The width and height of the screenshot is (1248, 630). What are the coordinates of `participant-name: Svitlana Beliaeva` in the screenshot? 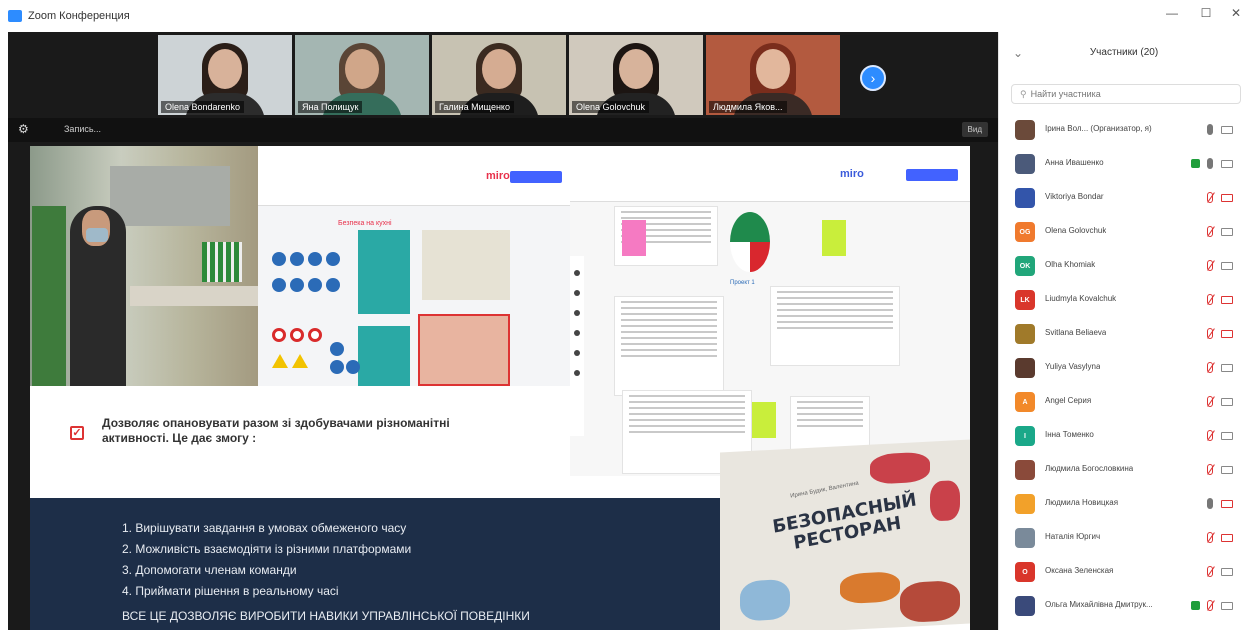 It's located at (1076, 332).